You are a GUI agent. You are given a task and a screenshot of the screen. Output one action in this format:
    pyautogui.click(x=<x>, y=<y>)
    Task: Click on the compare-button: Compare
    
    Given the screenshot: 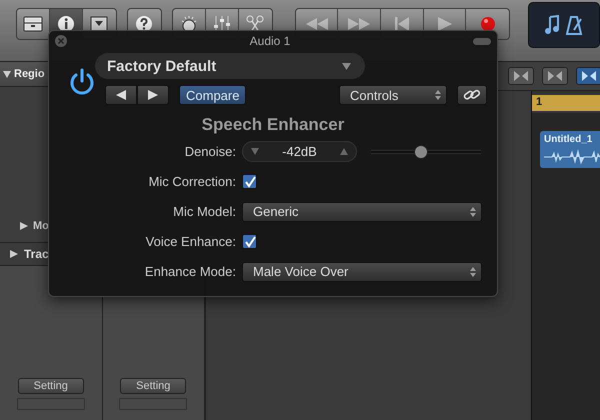 What is the action you would take?
    pyautogui.click(x=212, y=95)
    